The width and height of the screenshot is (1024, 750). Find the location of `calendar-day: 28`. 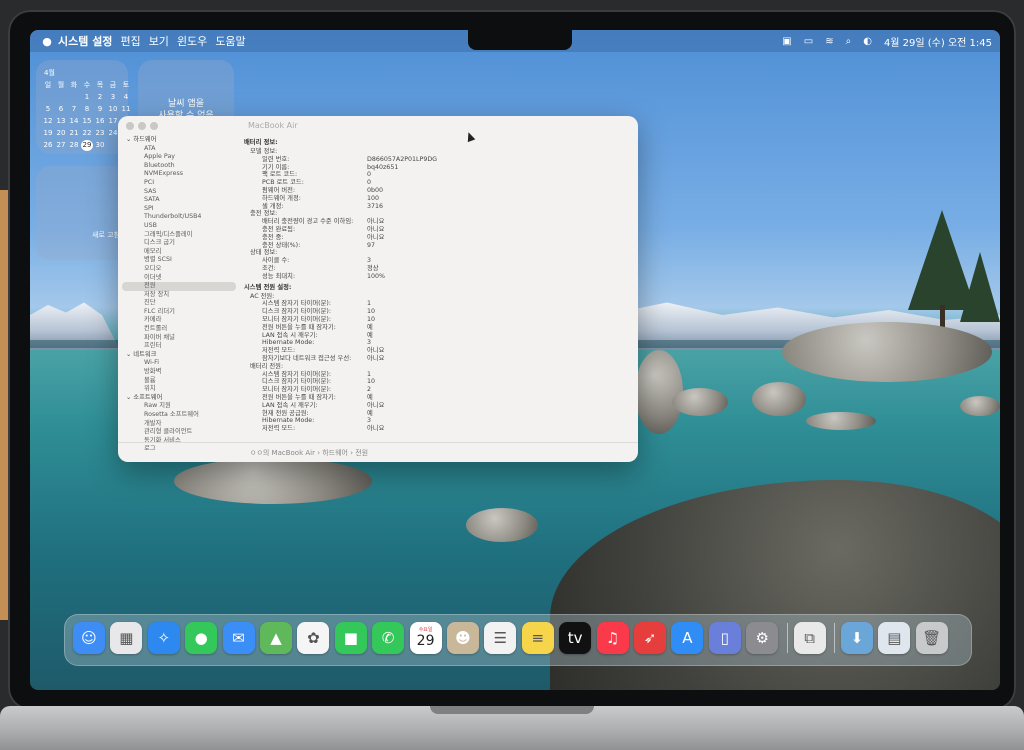

calendar-day: 28 is located at coordinates (74, 145).